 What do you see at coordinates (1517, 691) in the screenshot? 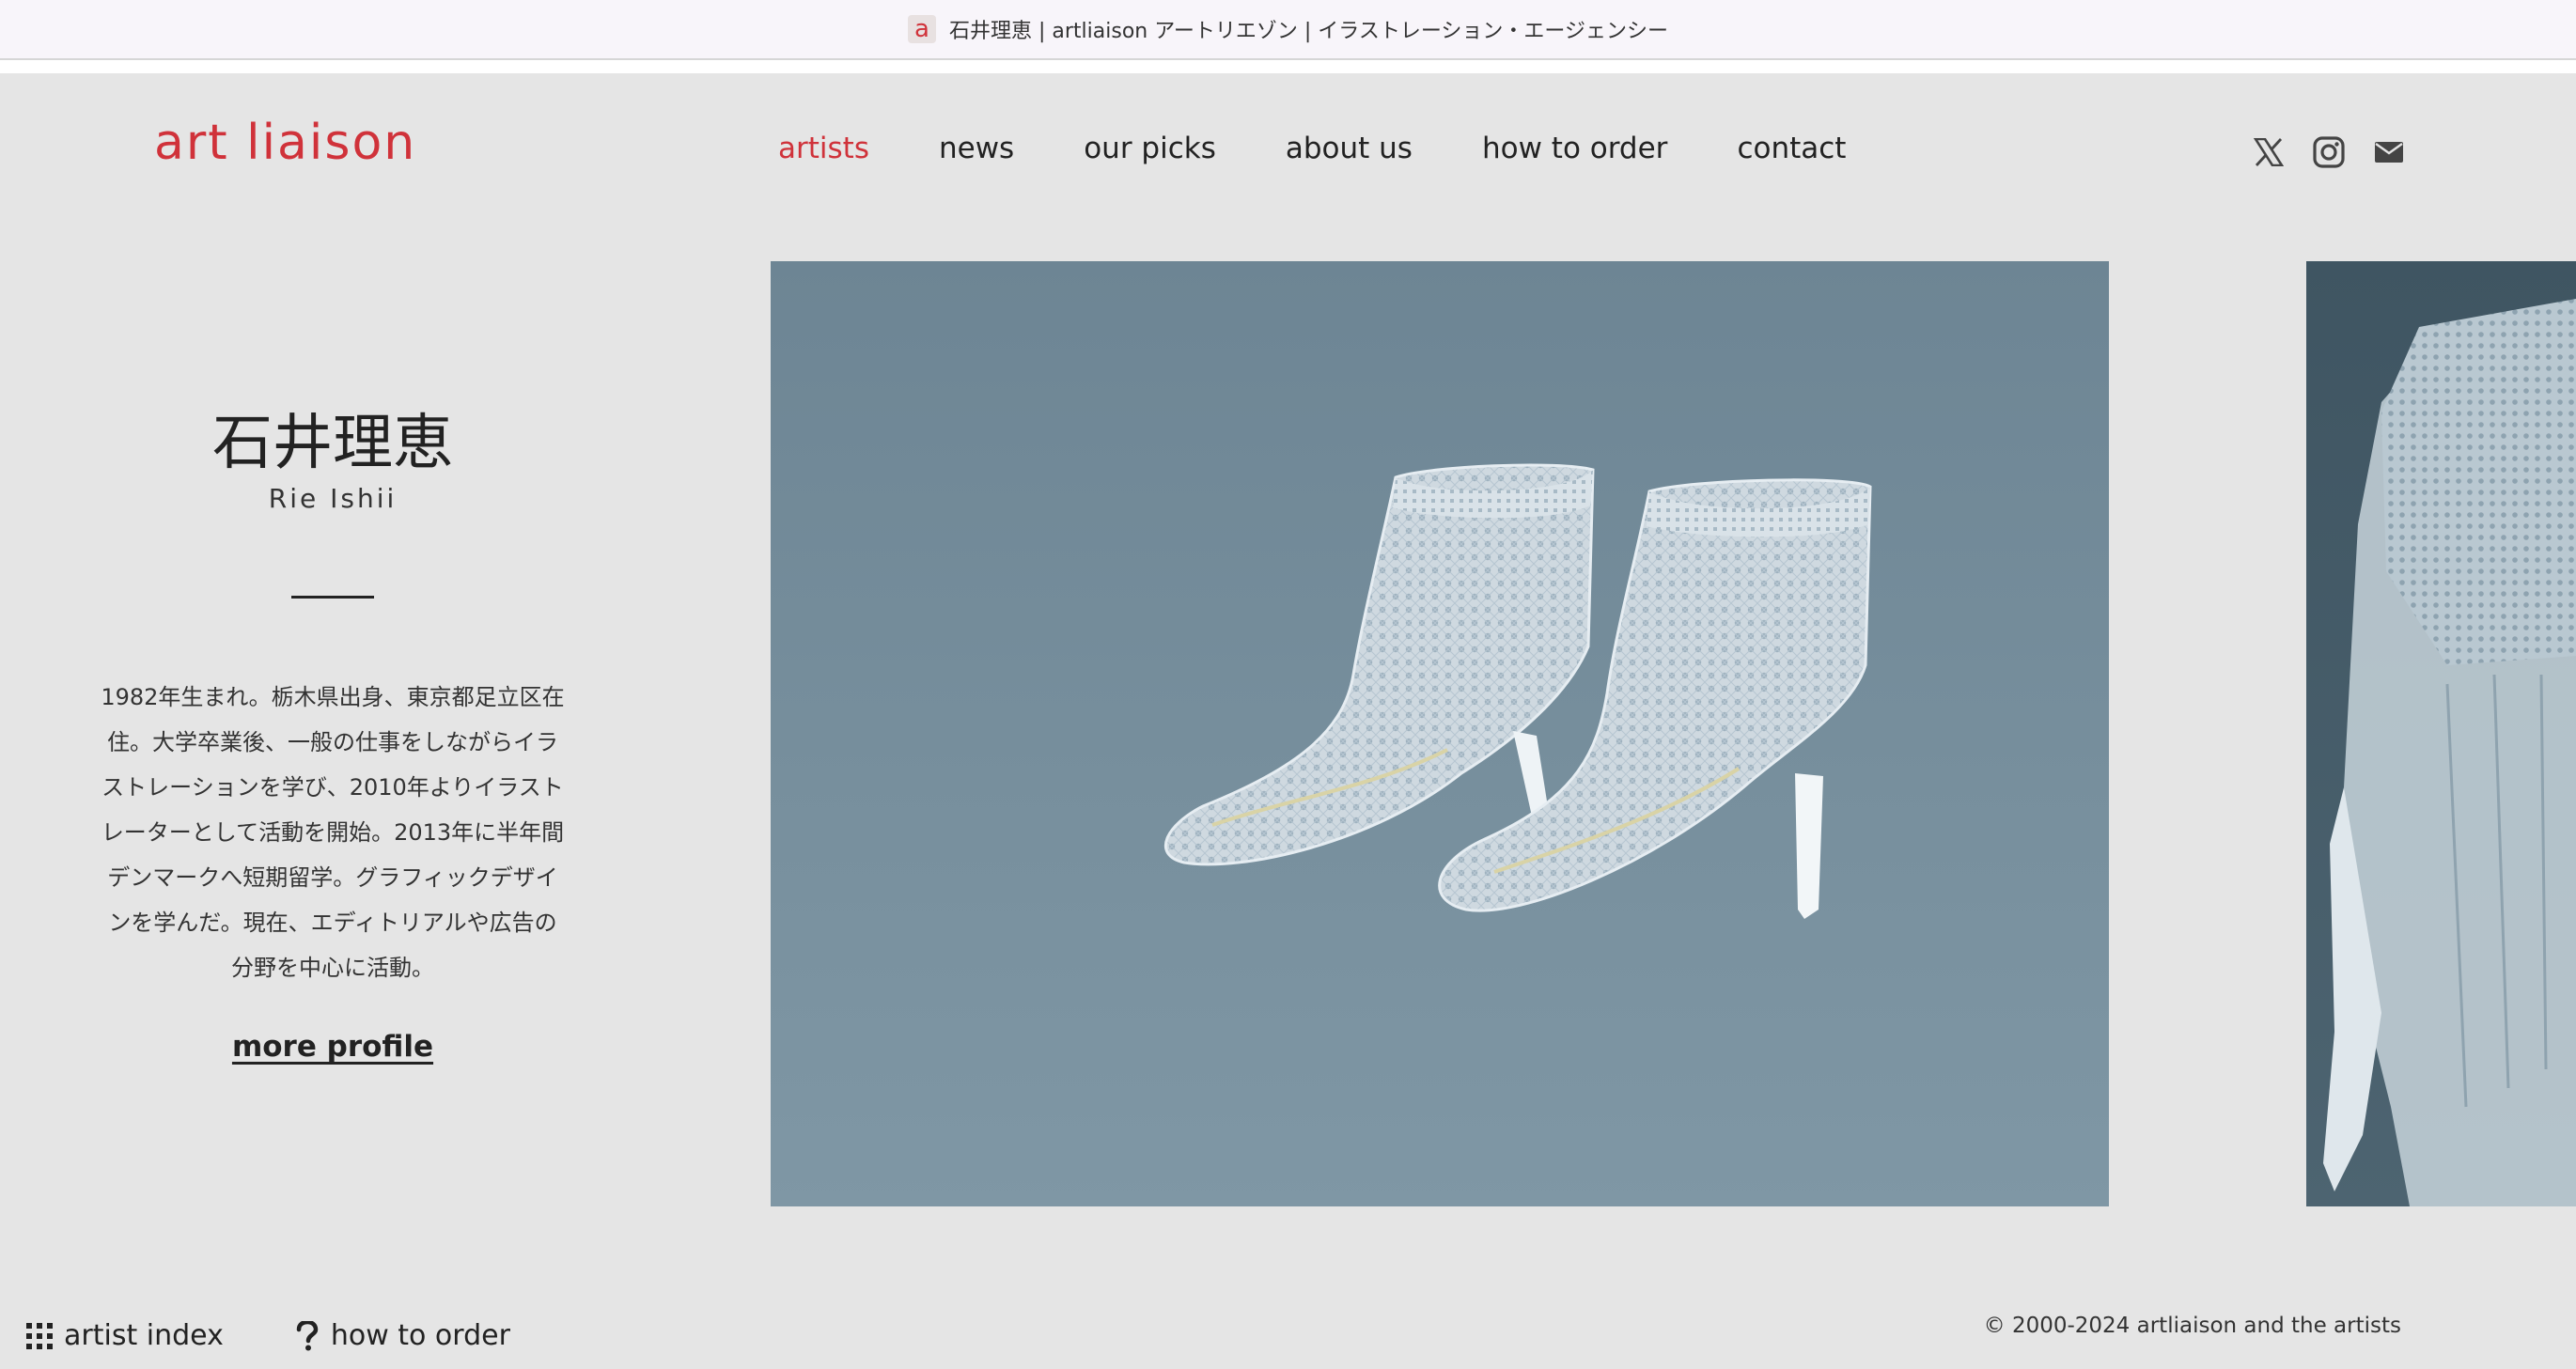
I see `lace-boots-illustration` at bounding box center [1517, 691].